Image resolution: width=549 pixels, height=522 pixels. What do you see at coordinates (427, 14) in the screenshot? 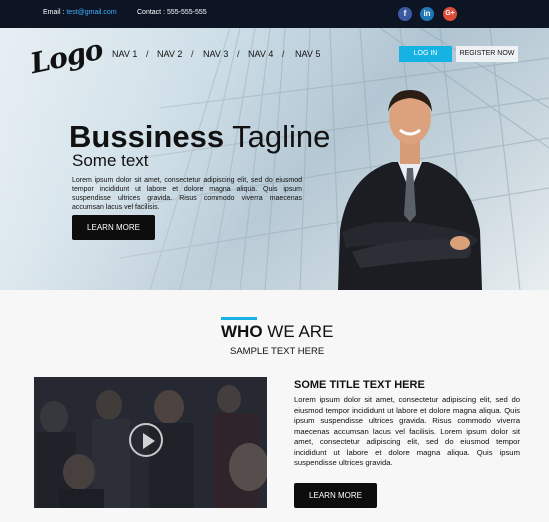
I see `linkedin-icon: in` at bounding box center [427, 14].